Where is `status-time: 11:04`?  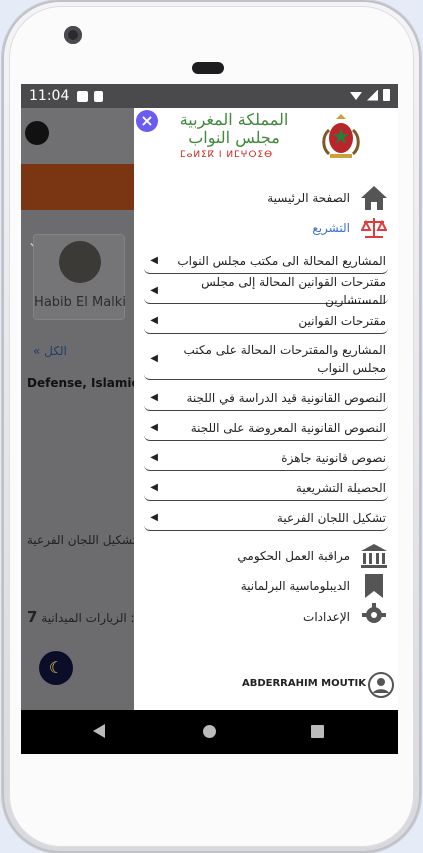
status-time: 11:04 is located at coordinates (49, 96).